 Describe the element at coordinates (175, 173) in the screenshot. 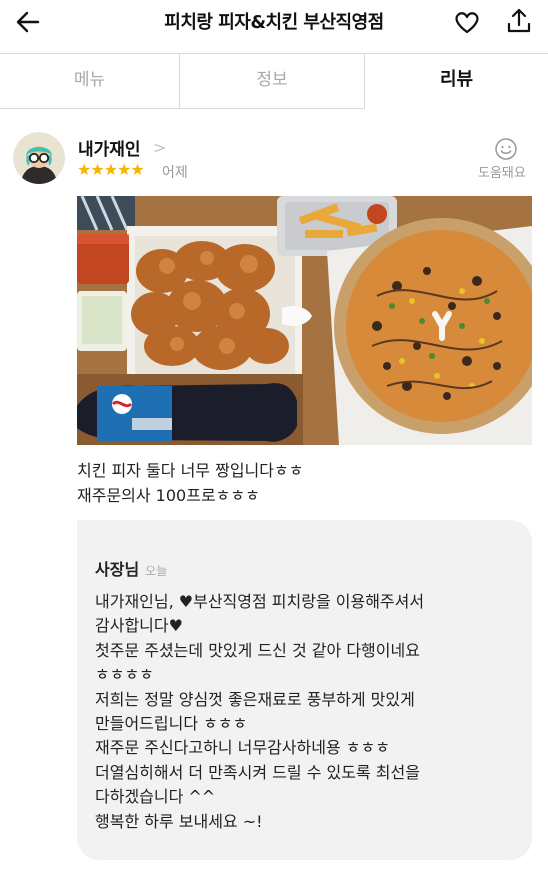

I see `review-date: 어제` at that location.